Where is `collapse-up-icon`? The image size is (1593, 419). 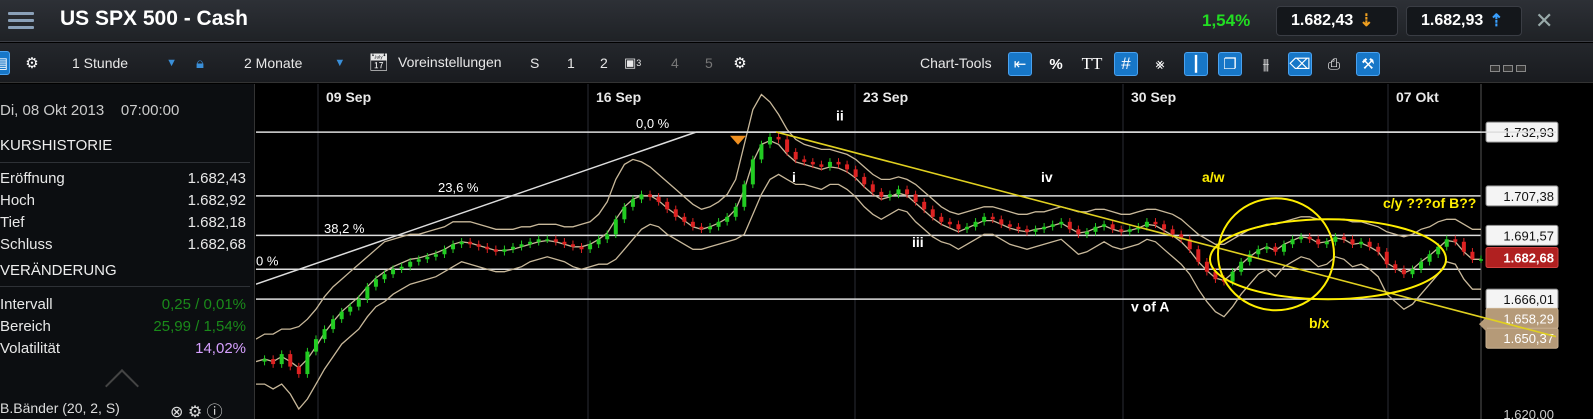
collapse-up-icon is located at coordinates (122, 386).